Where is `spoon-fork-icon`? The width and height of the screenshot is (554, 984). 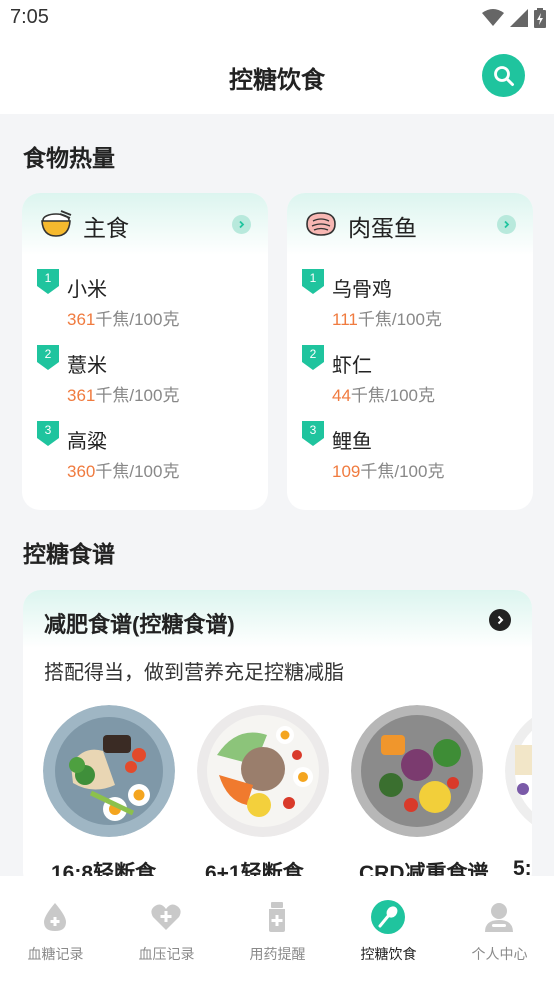 spoon-fork-icon is located at coordinates (388, 917).